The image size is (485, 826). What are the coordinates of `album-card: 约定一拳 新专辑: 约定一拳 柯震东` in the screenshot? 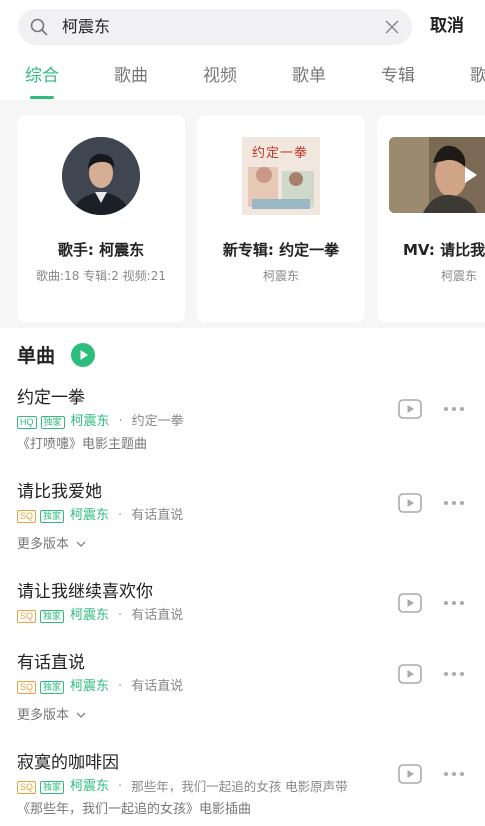 It's located at (281, 218).